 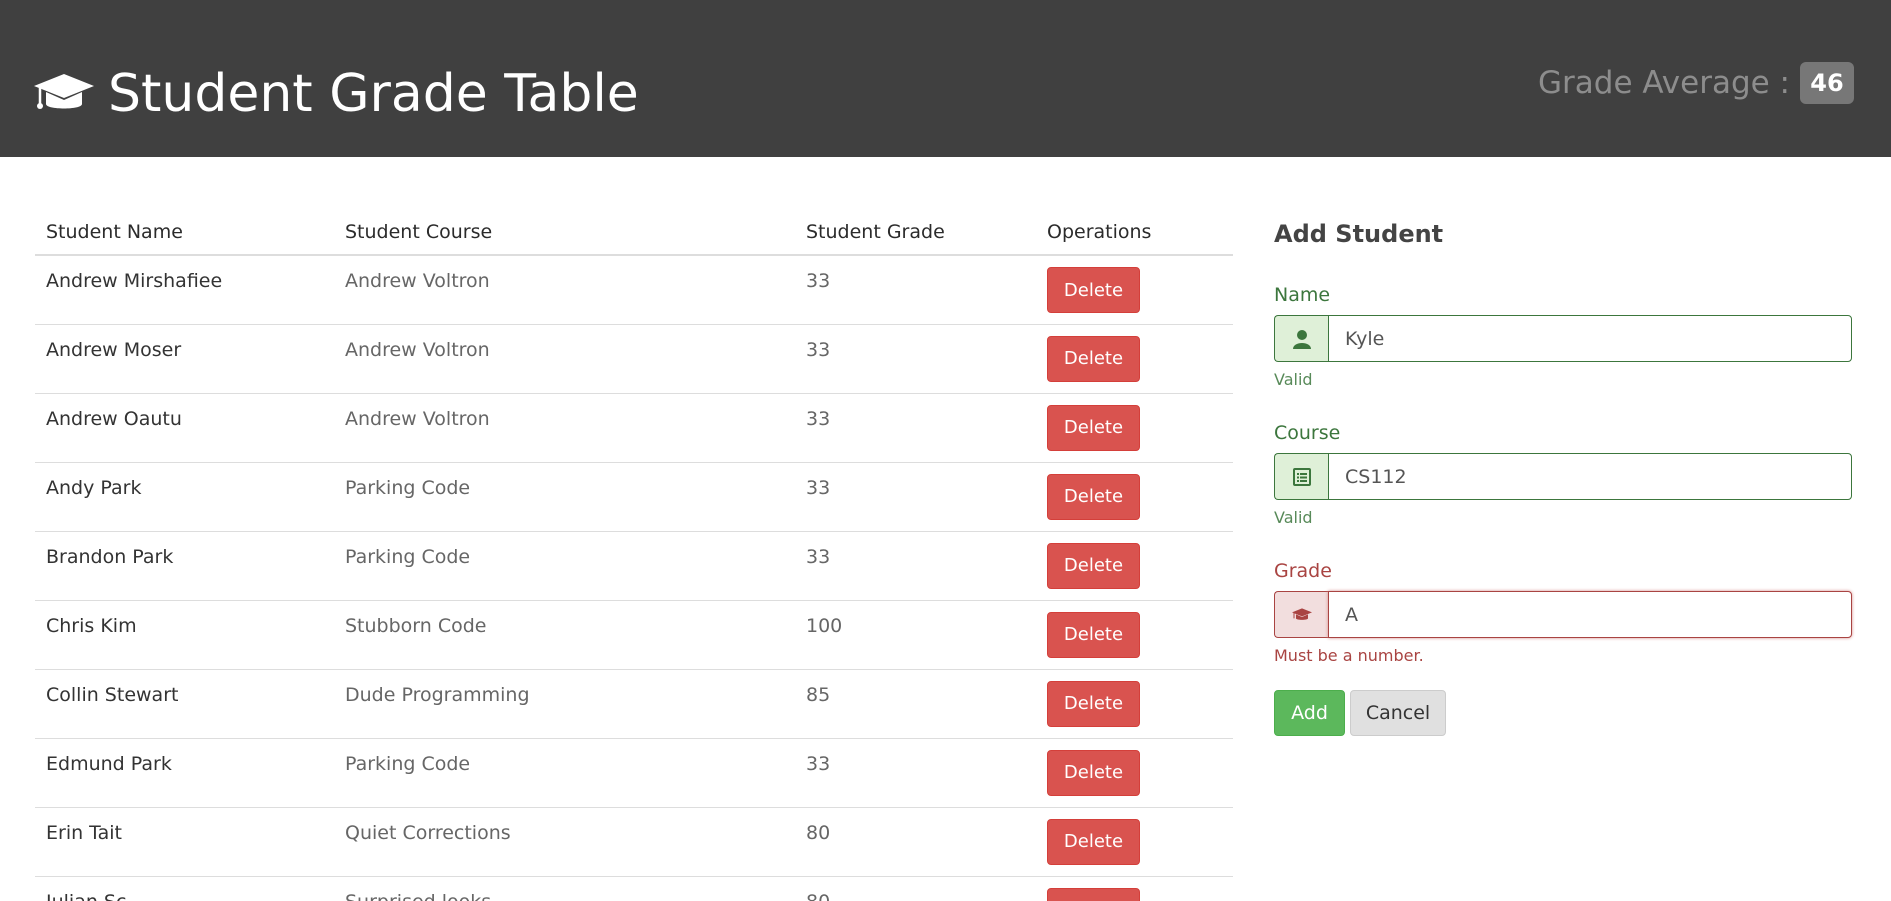 What do you see at coordinates (915, 233) in the screenshot?
I see `column-header-grade: Student Grade` at bounding box center [915, 233].